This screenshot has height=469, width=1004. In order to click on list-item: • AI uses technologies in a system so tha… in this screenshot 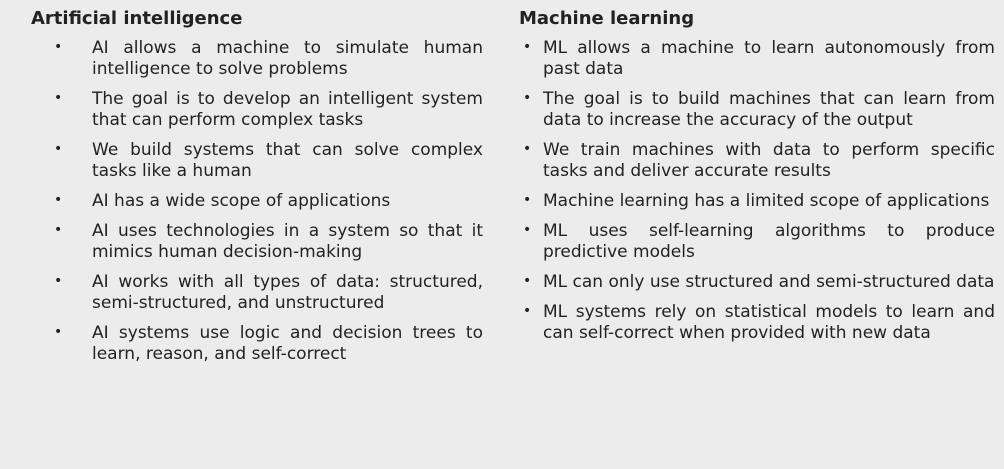, I will do `click(268, 241)`.